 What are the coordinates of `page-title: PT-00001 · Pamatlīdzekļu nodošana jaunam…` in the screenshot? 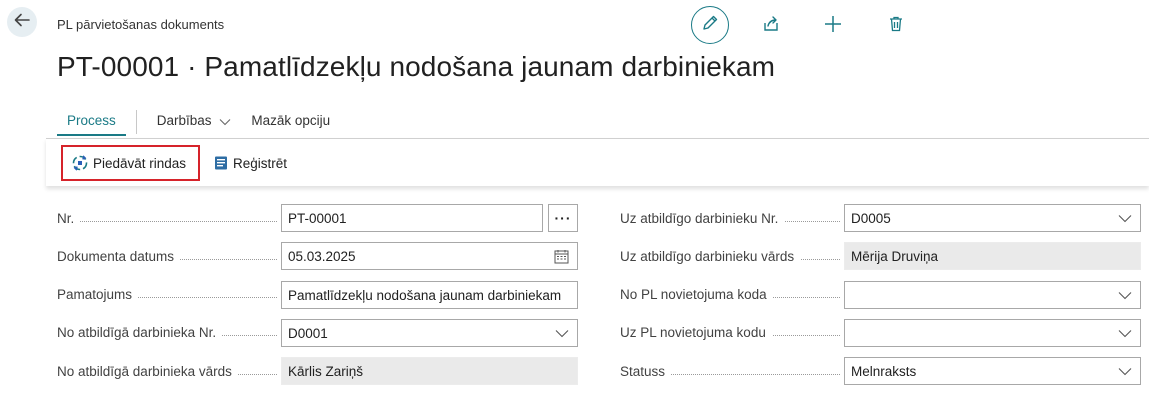 It's located at (416, 66).